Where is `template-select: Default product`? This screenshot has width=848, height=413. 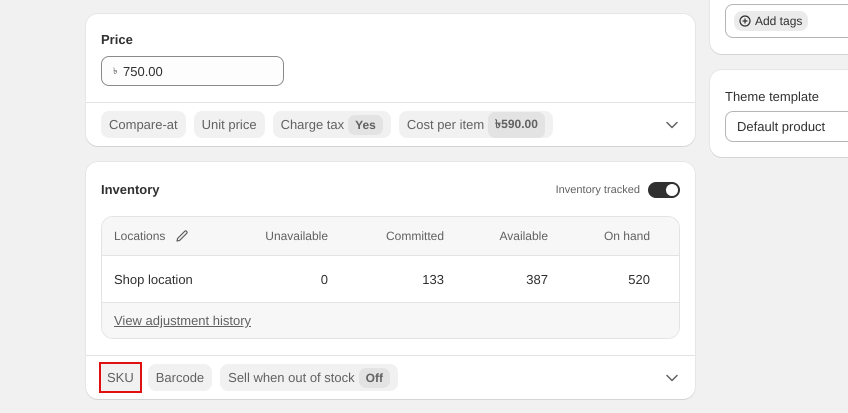 template-select: Default product is located at coordinates (786, 126).